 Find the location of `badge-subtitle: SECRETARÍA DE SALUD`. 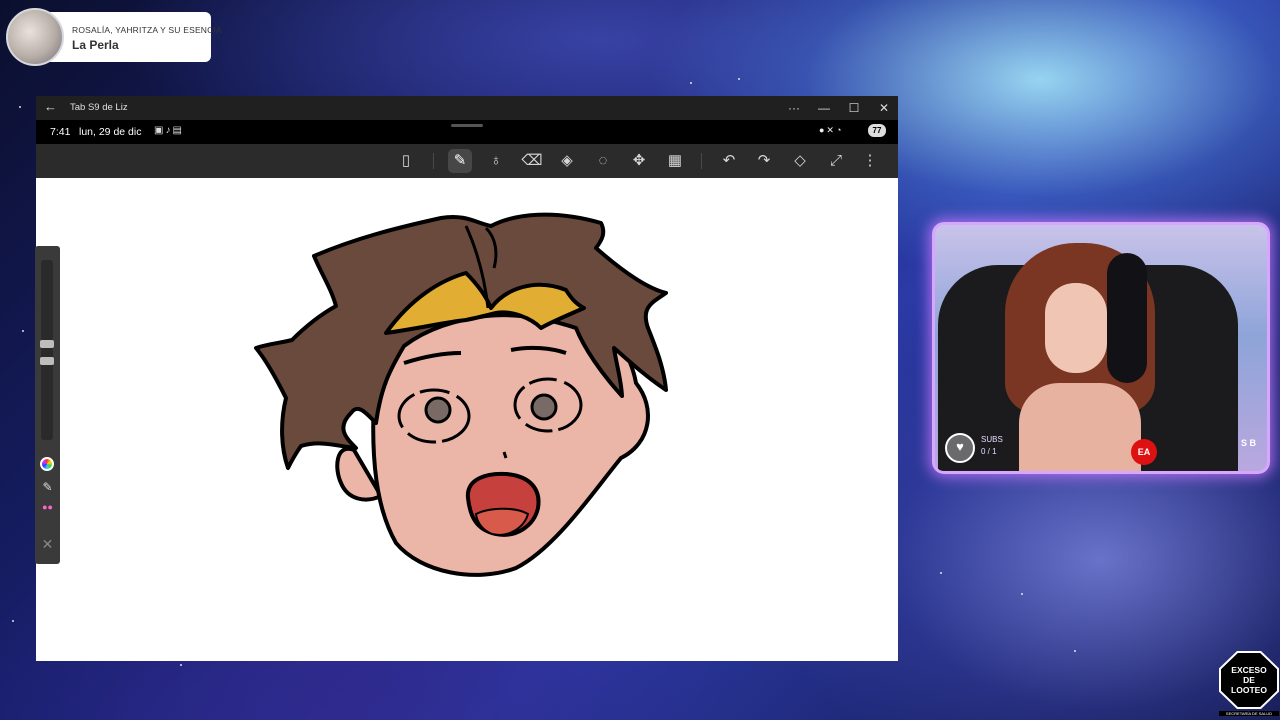

badge-subtitle: SECRETARÍA DE SALUD is located at coordinates (1249, 713).